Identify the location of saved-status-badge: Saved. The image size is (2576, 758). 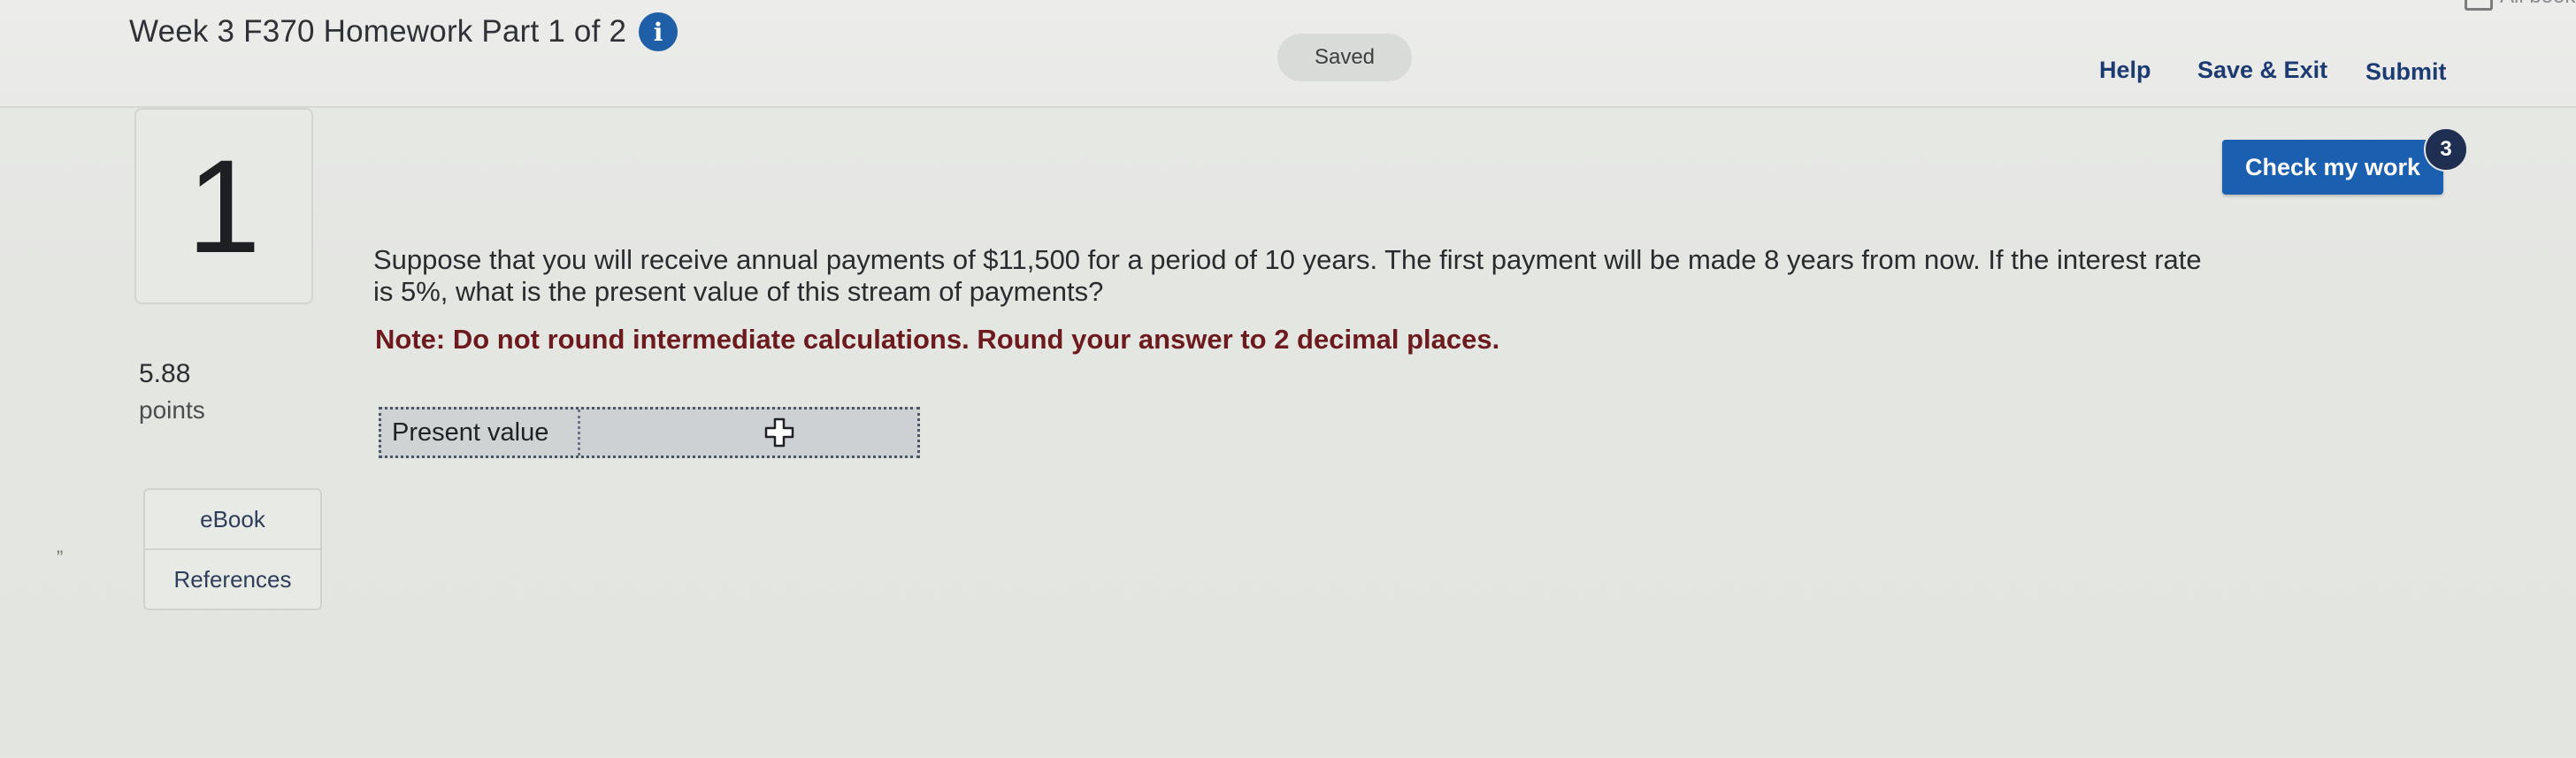
(1344, 57).